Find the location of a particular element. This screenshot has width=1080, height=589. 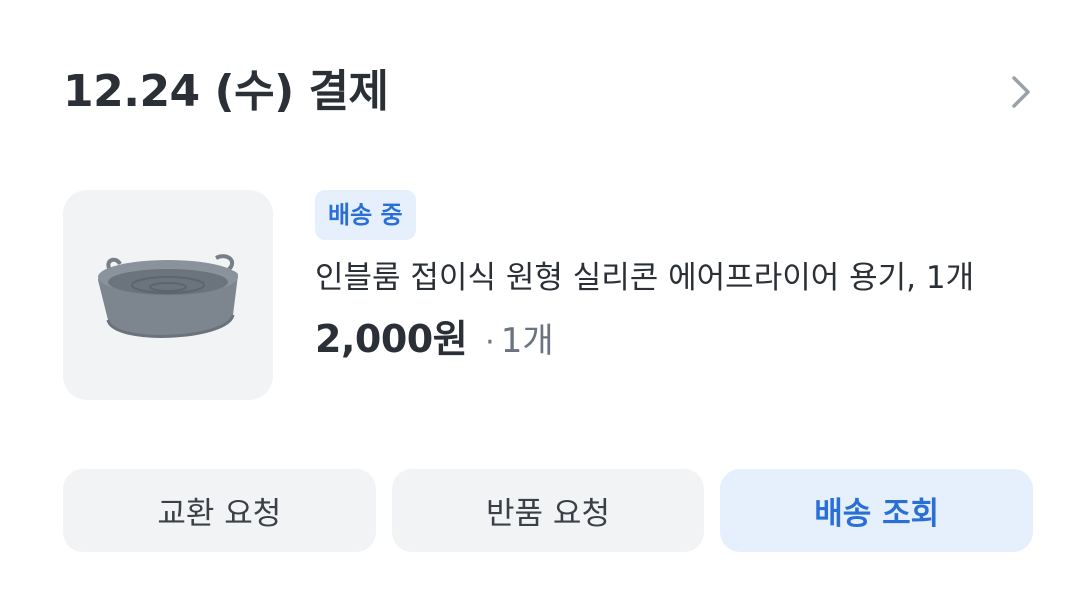

track-delivery-button: 배송 조회 is located at coordinates (877, 510).